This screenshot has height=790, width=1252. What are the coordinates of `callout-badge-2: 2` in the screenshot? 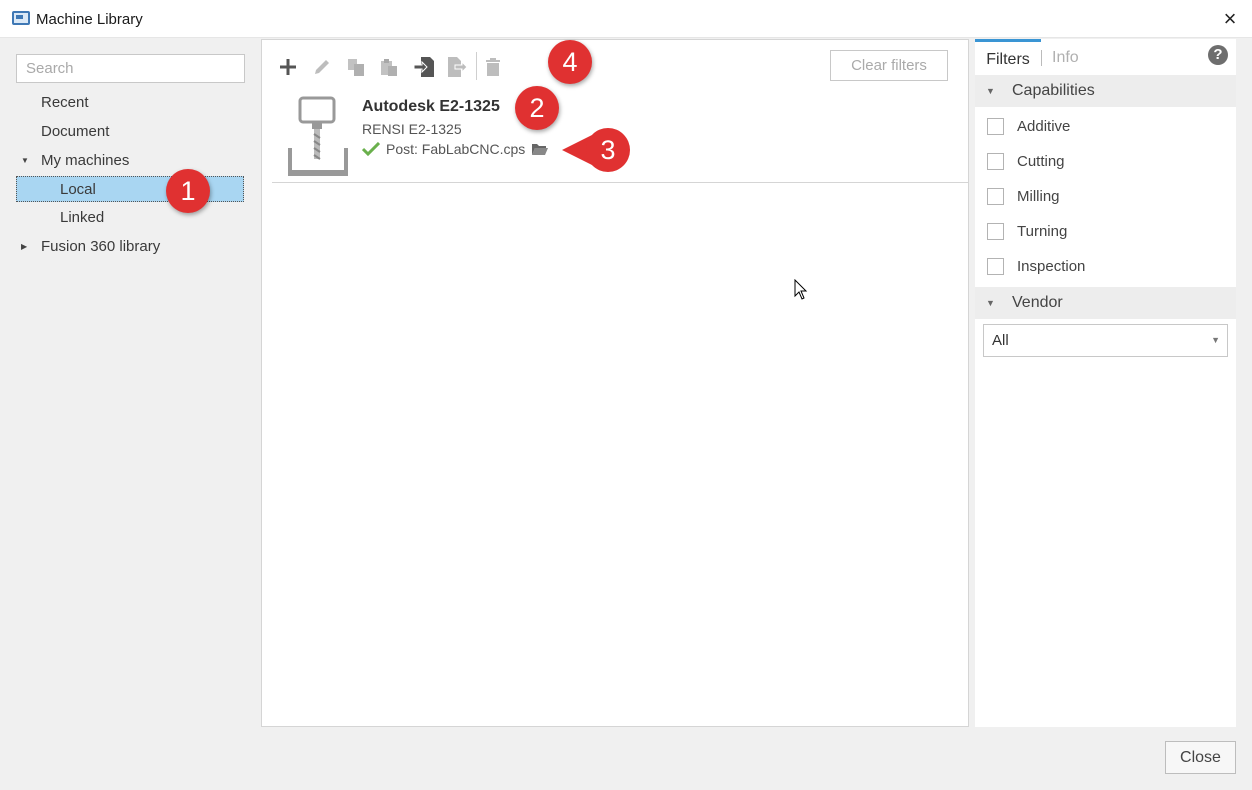 It's located at (537, 108).